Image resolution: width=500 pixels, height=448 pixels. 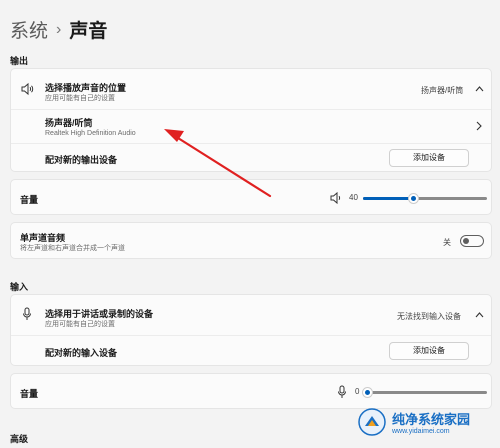 What do you see at coordinates (421, 431) in the screenshot?
I see `watermark-url: www.yidaimei.com` at bounding box center [421, 431].